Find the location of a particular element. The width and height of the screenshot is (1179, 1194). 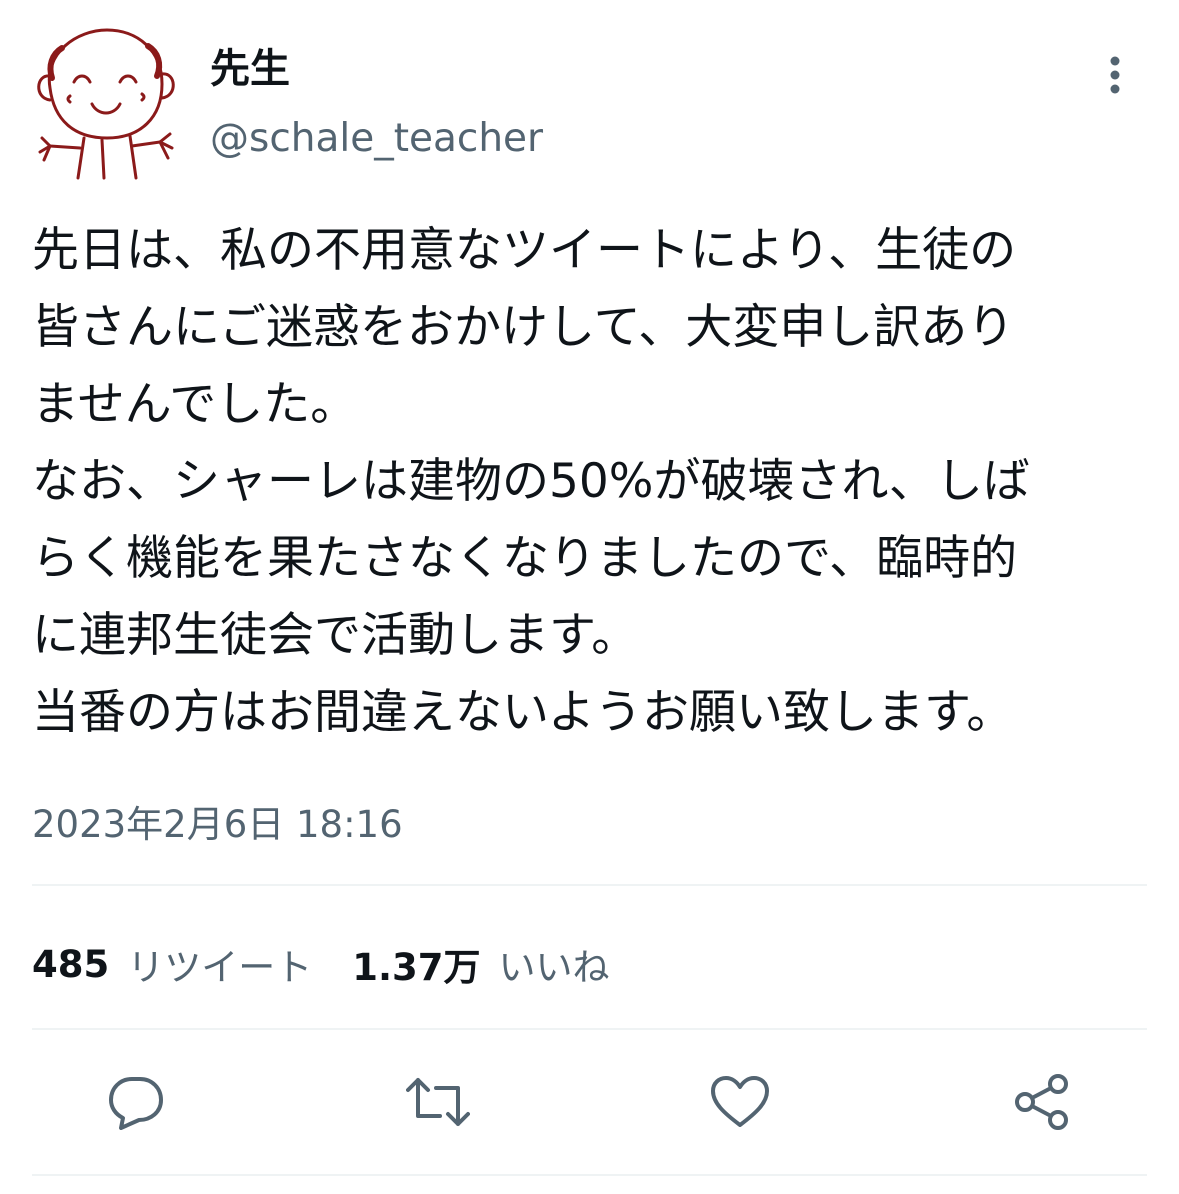

share-icon is located at coordinates (1041, 1102).